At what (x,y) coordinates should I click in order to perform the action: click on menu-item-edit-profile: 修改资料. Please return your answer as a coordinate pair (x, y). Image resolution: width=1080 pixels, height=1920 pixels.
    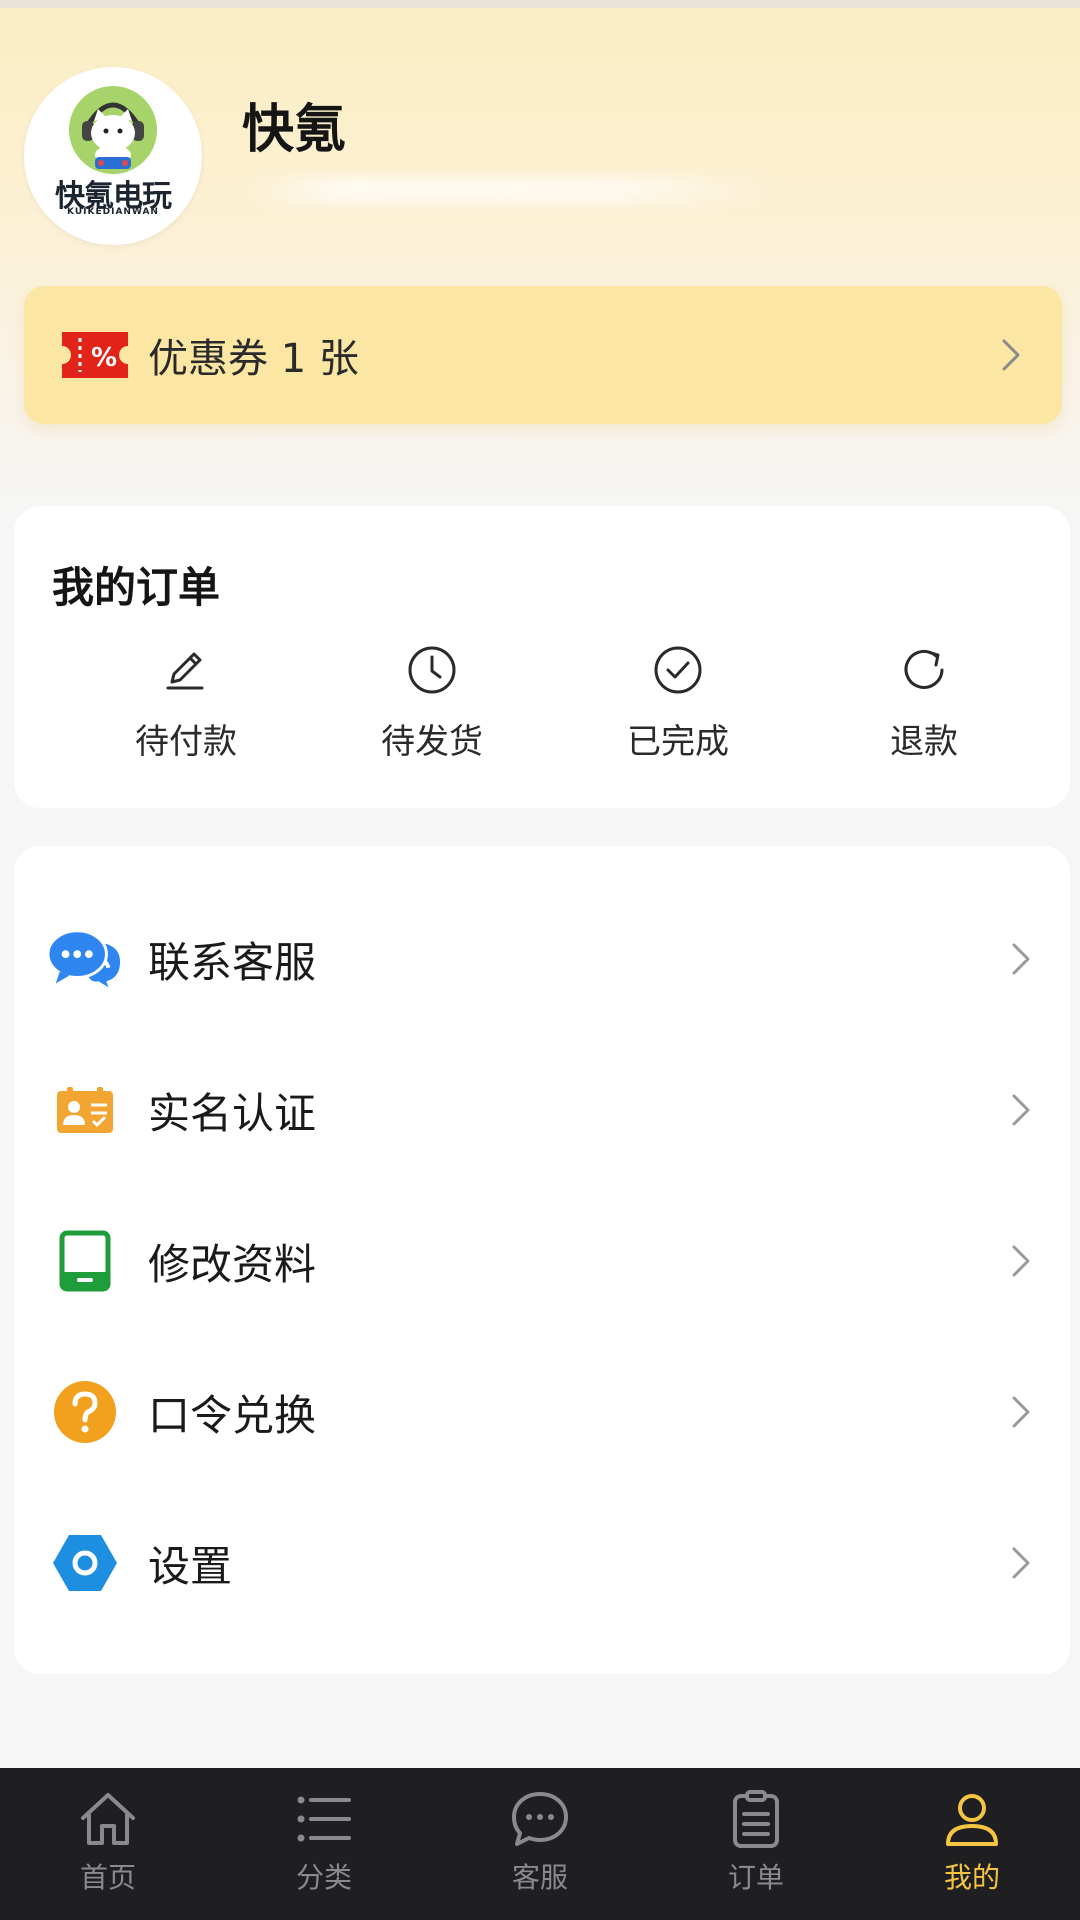
    Looking at the image, I should click on (542, 1261).